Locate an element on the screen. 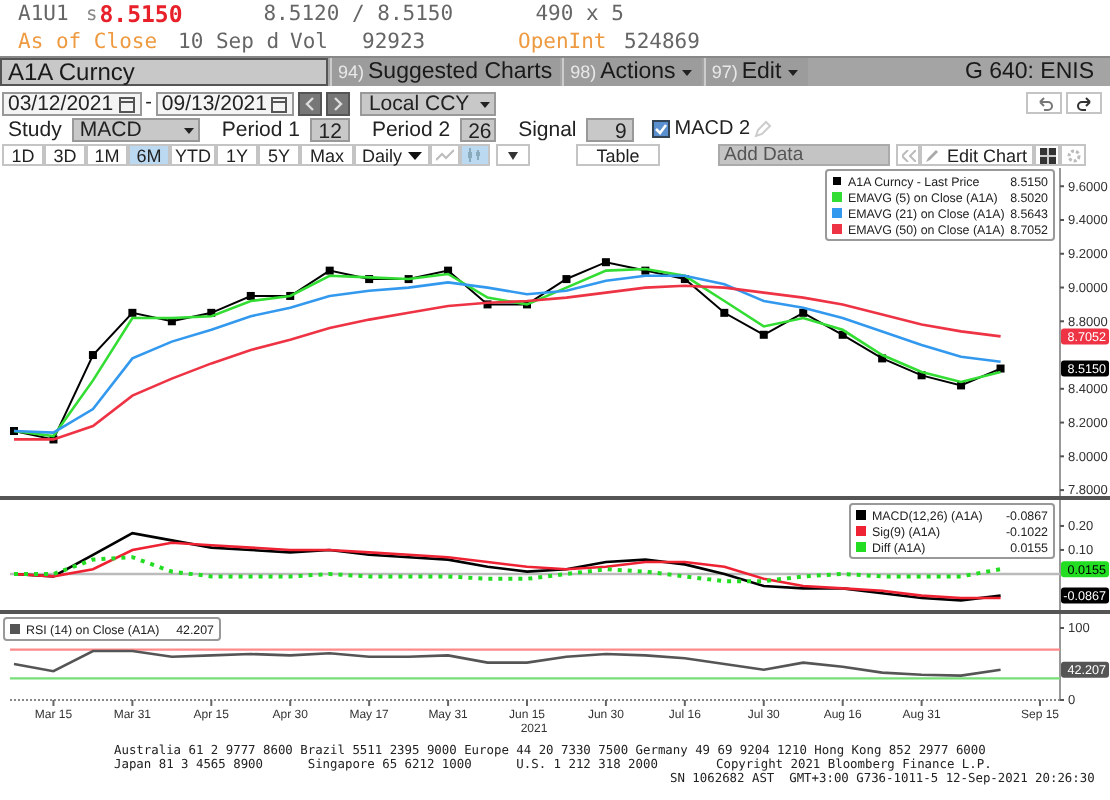  parameter-label: Period 2 is located at coordinates (411, 129).